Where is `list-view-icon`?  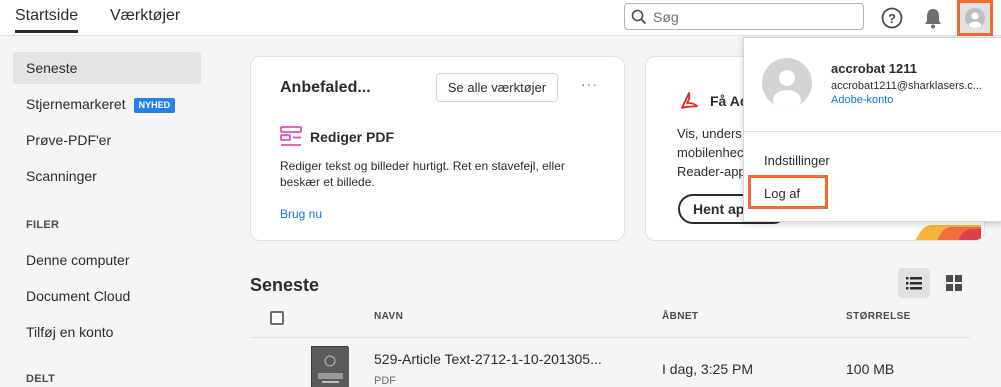 list-view-icon is located at coordinates (914, 283).